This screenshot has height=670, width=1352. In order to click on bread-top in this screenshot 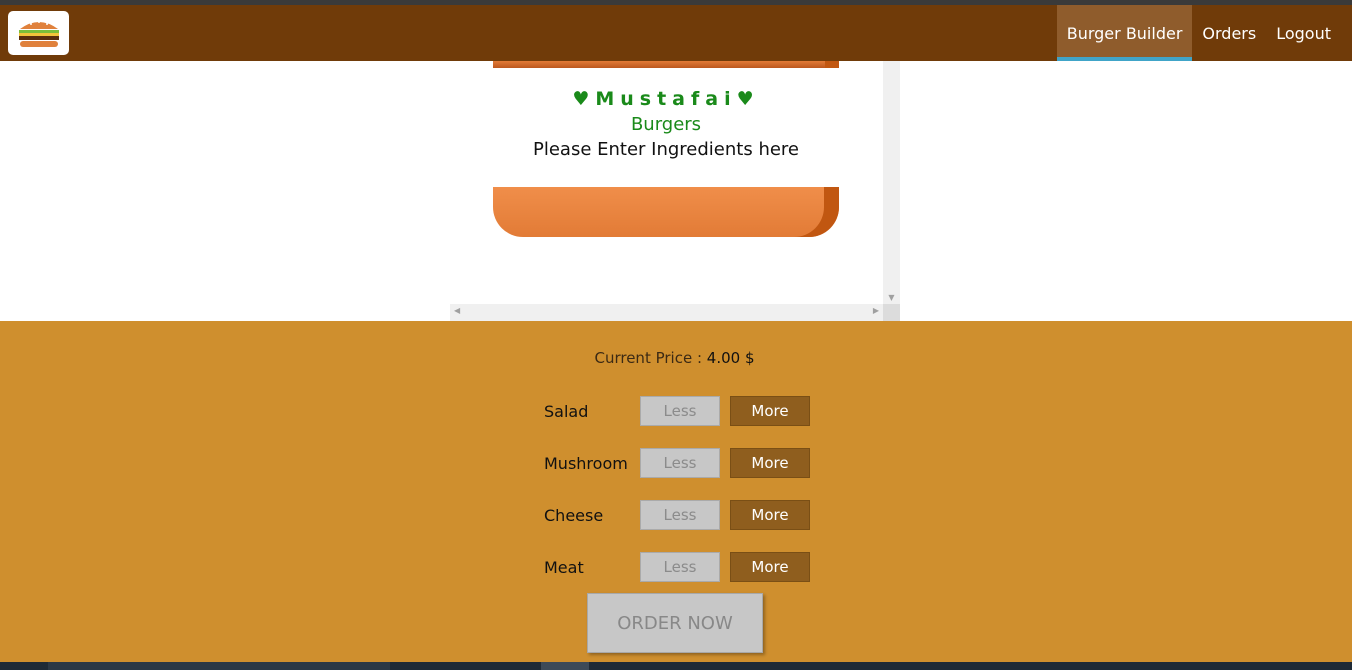, I will do `click(666, 64)`.